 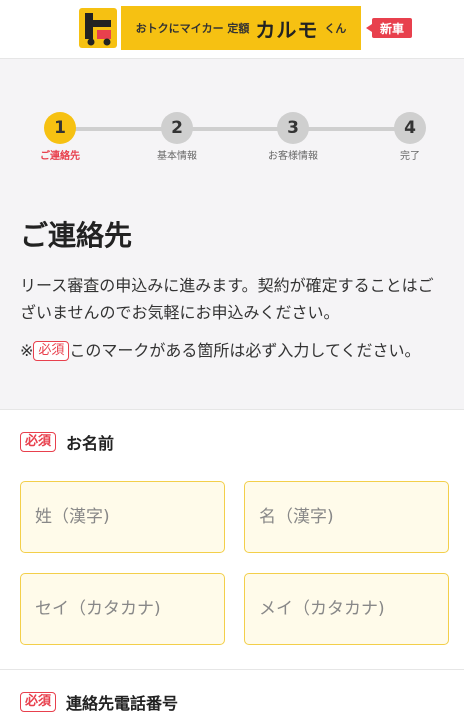 I want to click on step-2-label: 基本情報, so click(x=177, y=156).